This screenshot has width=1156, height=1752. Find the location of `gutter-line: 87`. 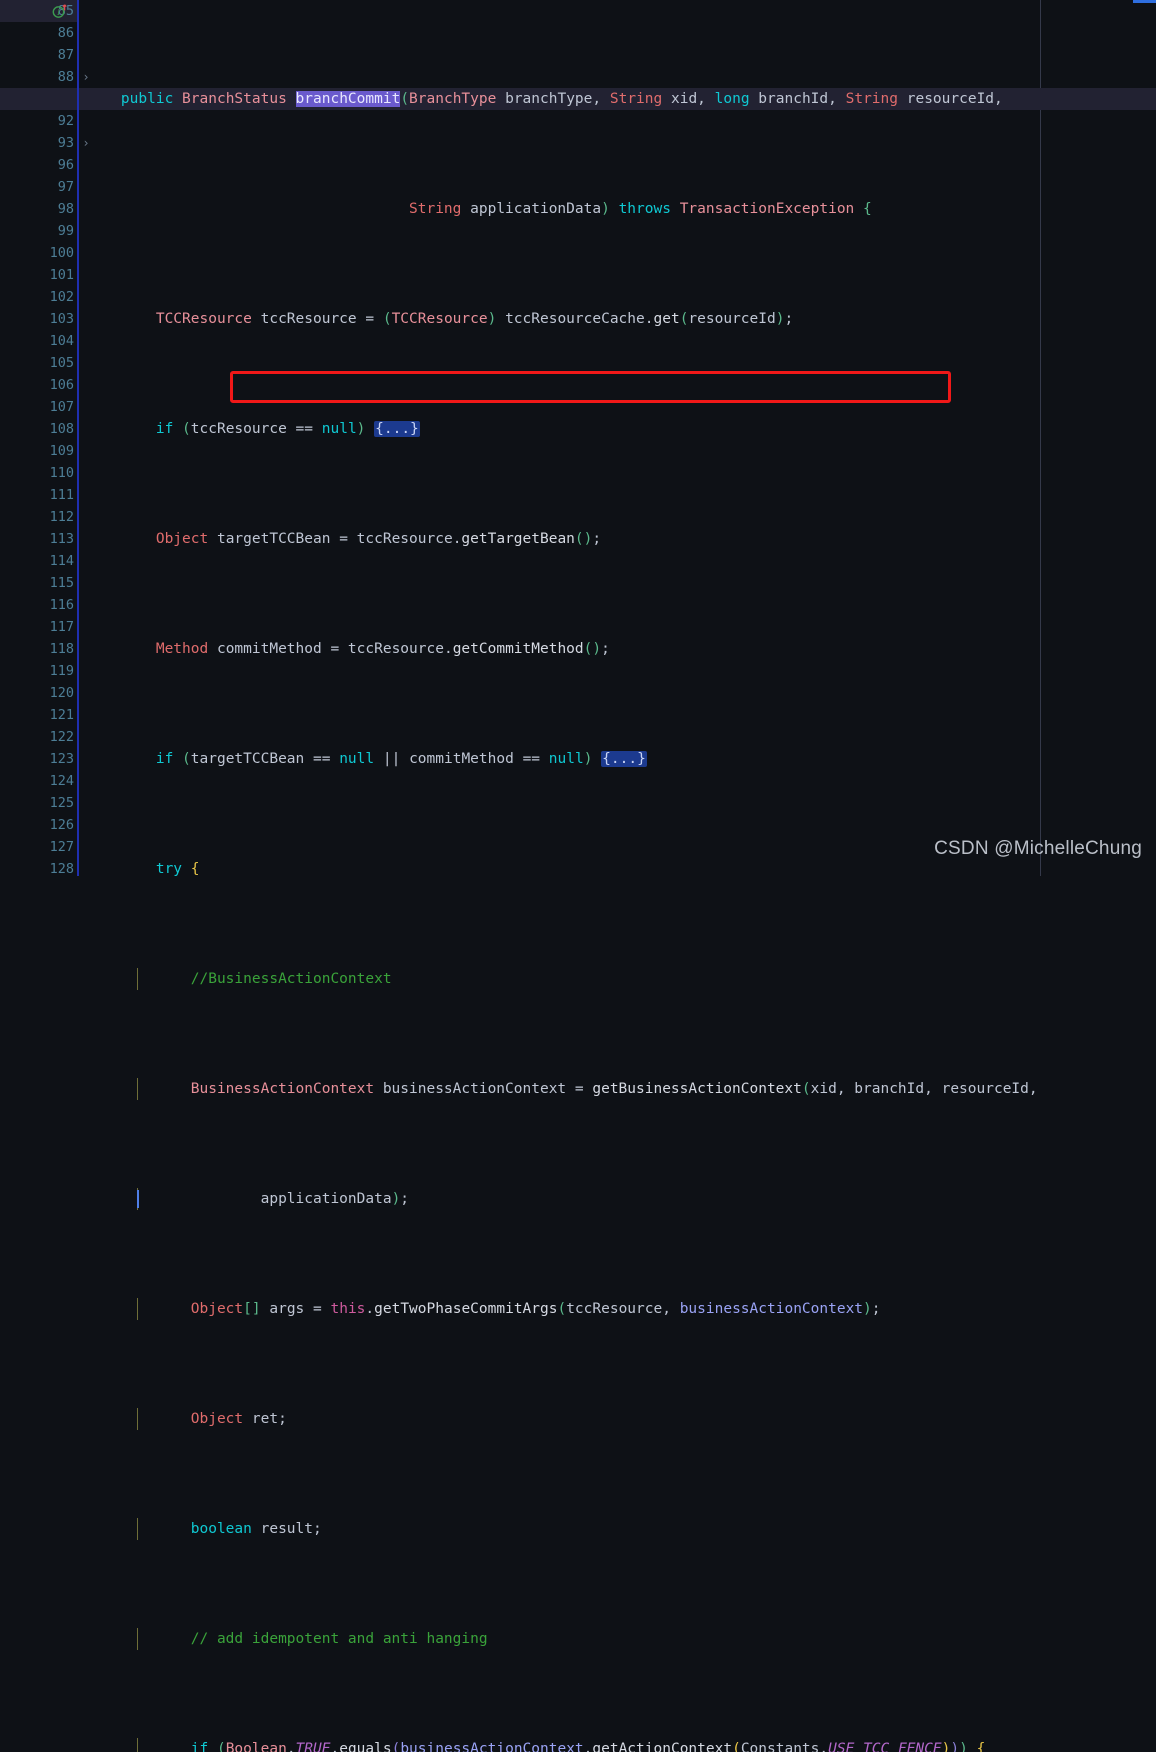

gutter-line: 87 is located at coordinates (39, 55).